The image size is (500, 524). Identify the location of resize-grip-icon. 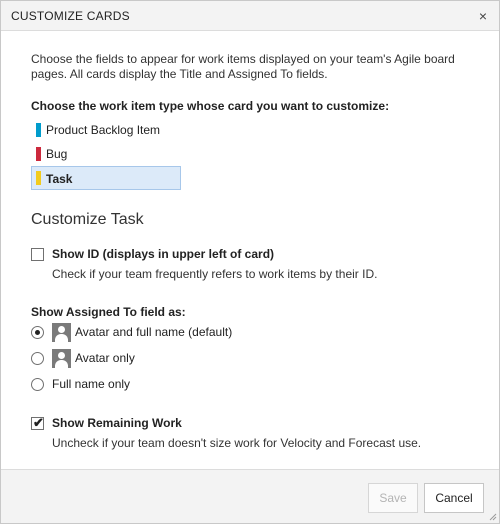
(493, 517).